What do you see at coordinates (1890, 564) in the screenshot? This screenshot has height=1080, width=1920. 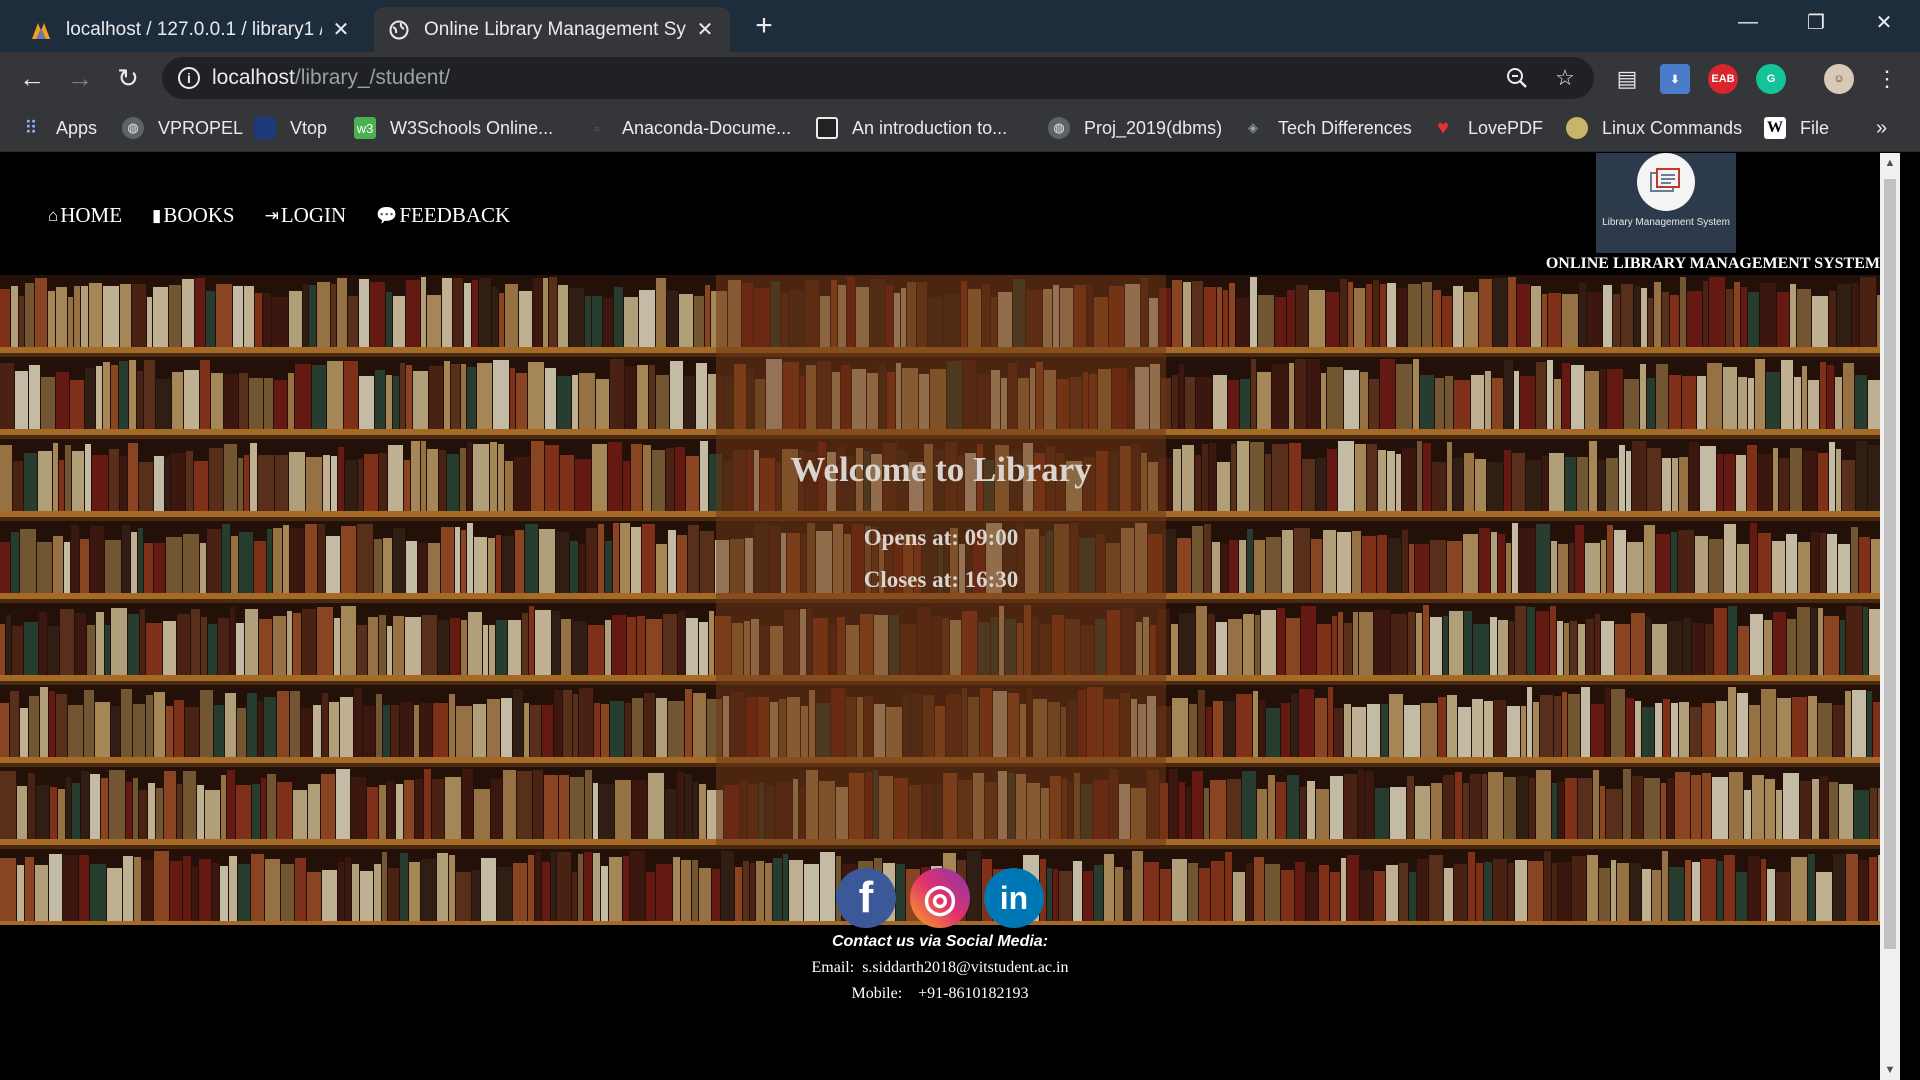 I see `scrollbar-thumb` at bounding box center [1890, 564].